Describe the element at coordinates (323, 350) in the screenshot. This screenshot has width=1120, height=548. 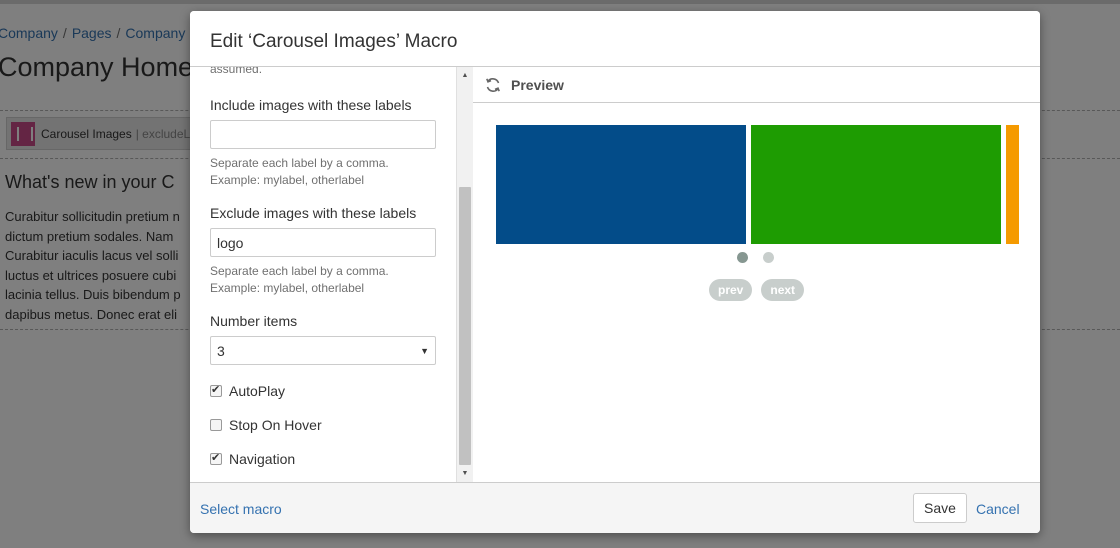
I see `number-items-select: 3 ▼` at that location.